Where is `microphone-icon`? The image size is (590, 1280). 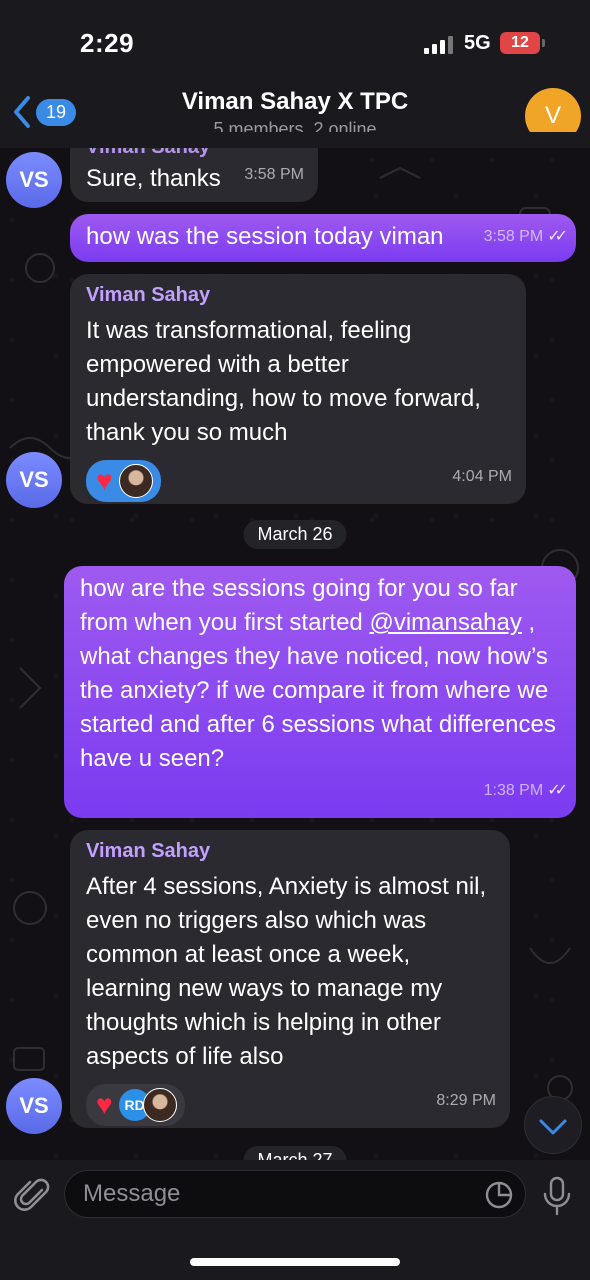 microphone-icon is located at coordinates (557, 1196).